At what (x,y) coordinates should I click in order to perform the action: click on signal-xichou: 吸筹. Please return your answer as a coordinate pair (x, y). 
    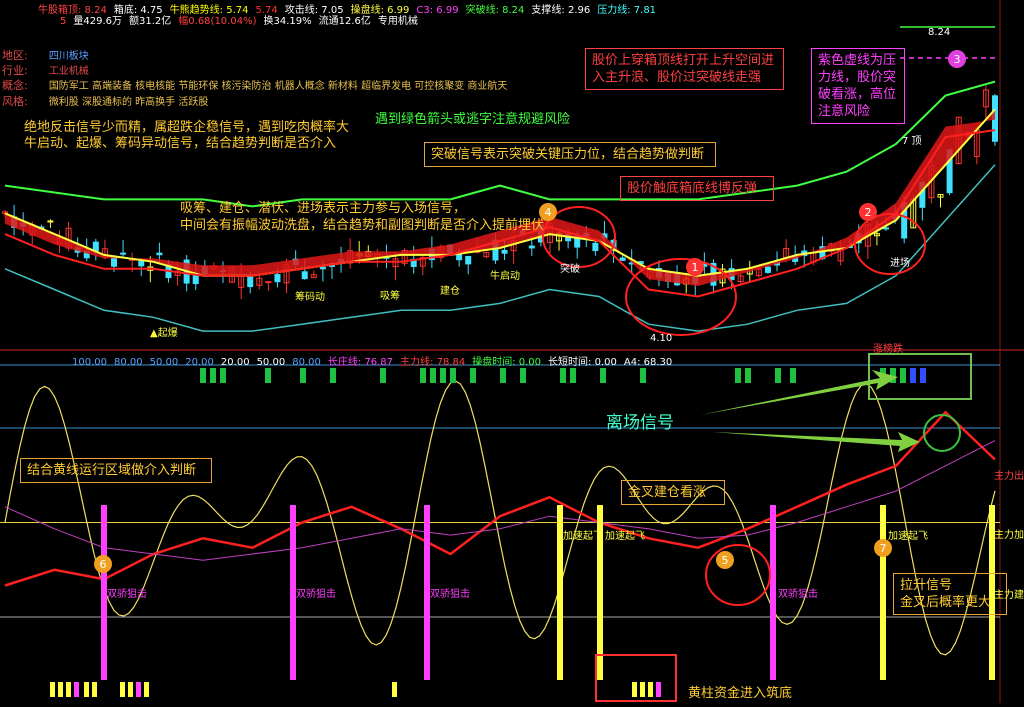
    Looking at the image, I should click on (390, 296).